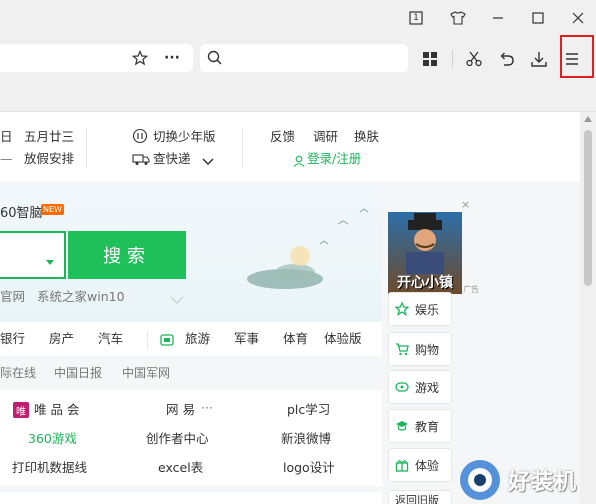 This screenshot has height=504, width=596. What do you see at coordinates (295, 339) in the screenshot?
I see `category-link: 体育` at bounding box center [295, 339].